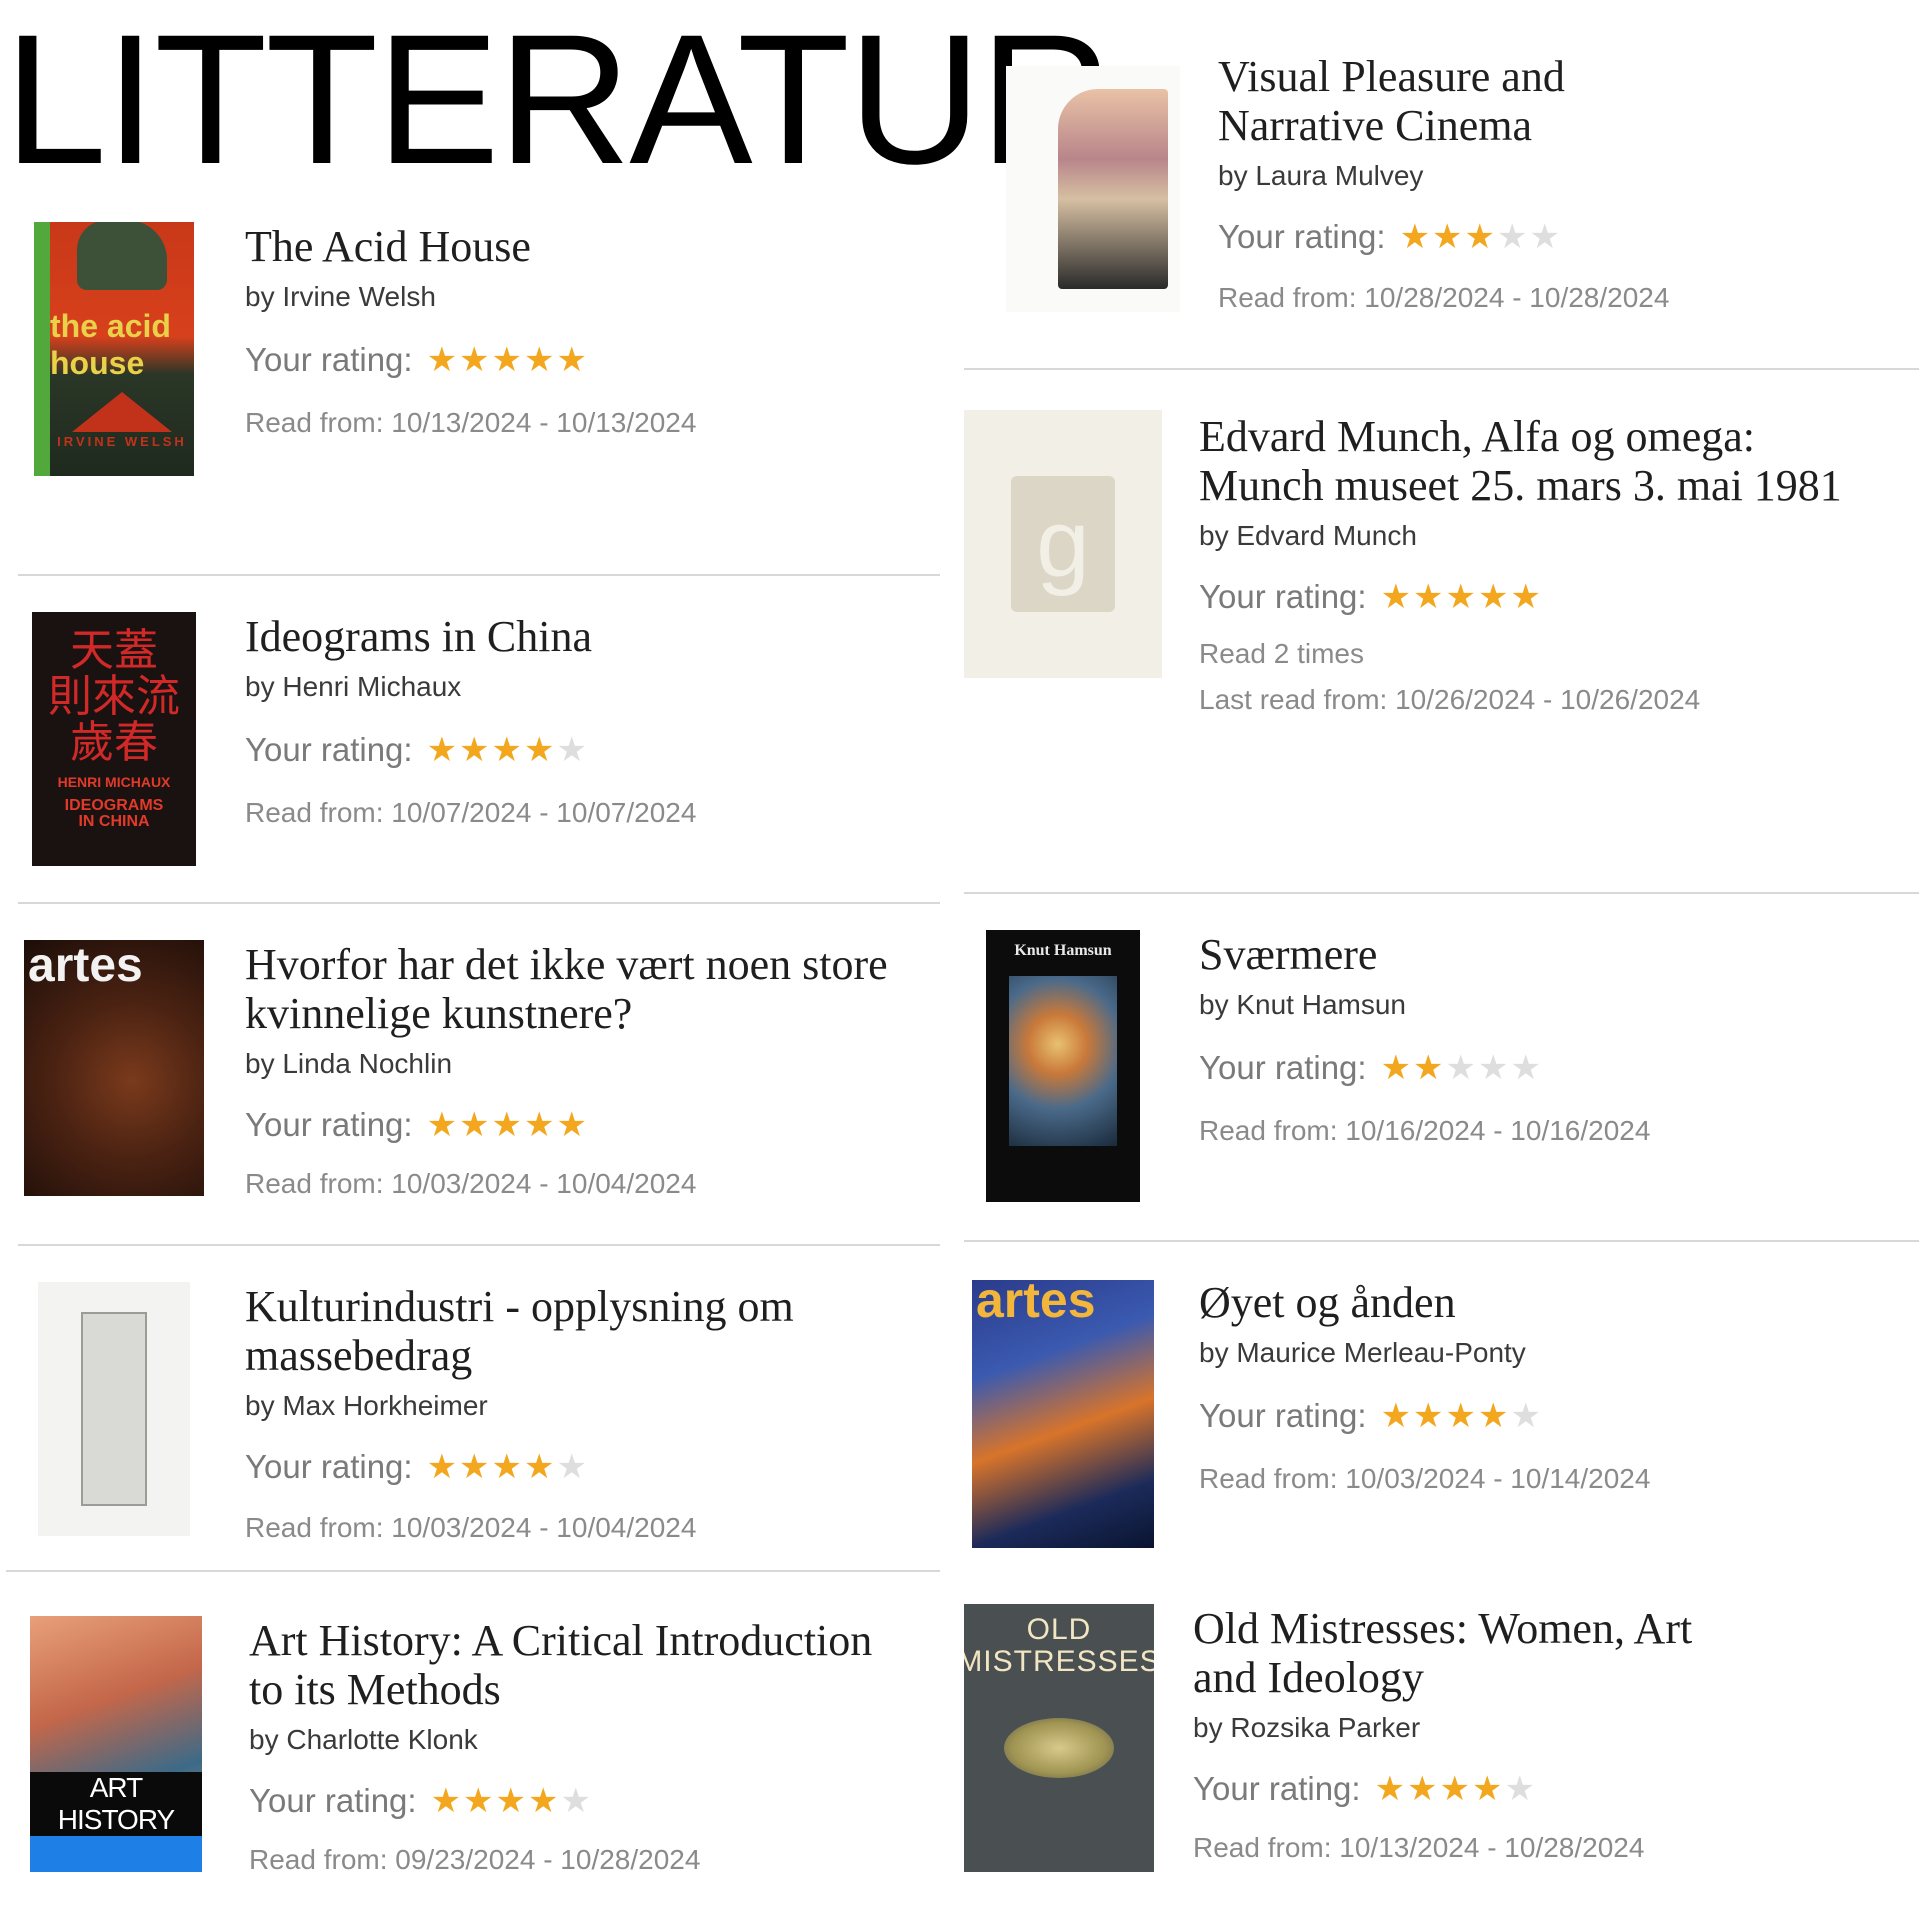 This screenshot has height=1920, width=1919. What do you see at coordinates (470, 687) in the screenshot?
I see `book-author: by Henri Michaux` at bounding box center [470, 687].